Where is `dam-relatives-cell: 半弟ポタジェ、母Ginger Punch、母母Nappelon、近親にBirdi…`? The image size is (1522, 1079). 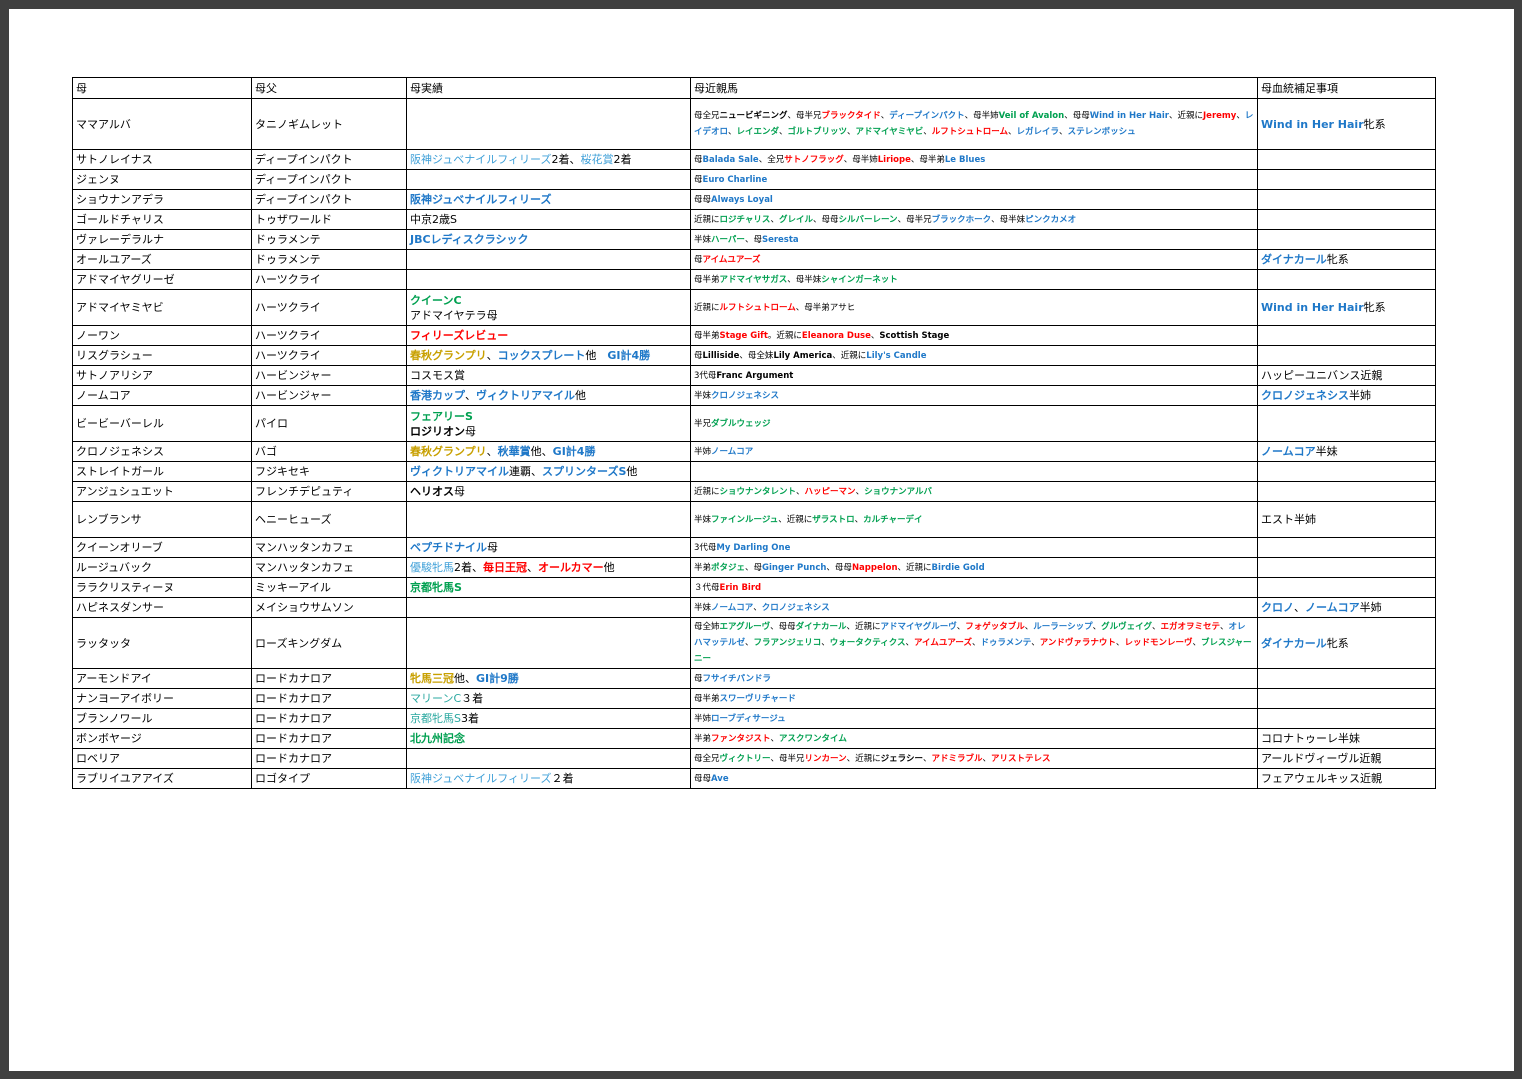
dam-relatives-cell: 半弟ポタジェ、母Ginger Punch、母母Nappelon、近親にBirdi… is located at coordinates (974, 567).